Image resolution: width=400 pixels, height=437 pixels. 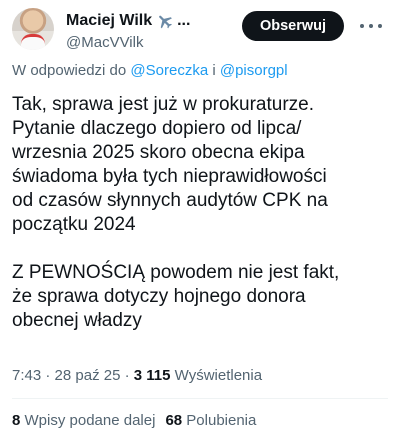 I want to click on tweet-stats: 8 Wpisy podane dalej 68 Polubienia, so click(x=134, y=420).